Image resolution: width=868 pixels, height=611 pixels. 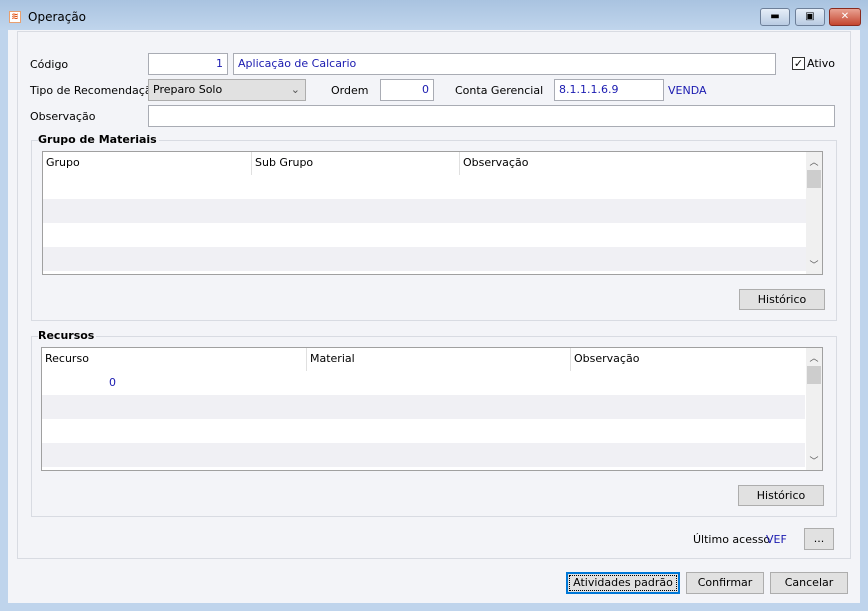 I want to click on recursos-historico-button: Histórico, so click(x=781, y=495).